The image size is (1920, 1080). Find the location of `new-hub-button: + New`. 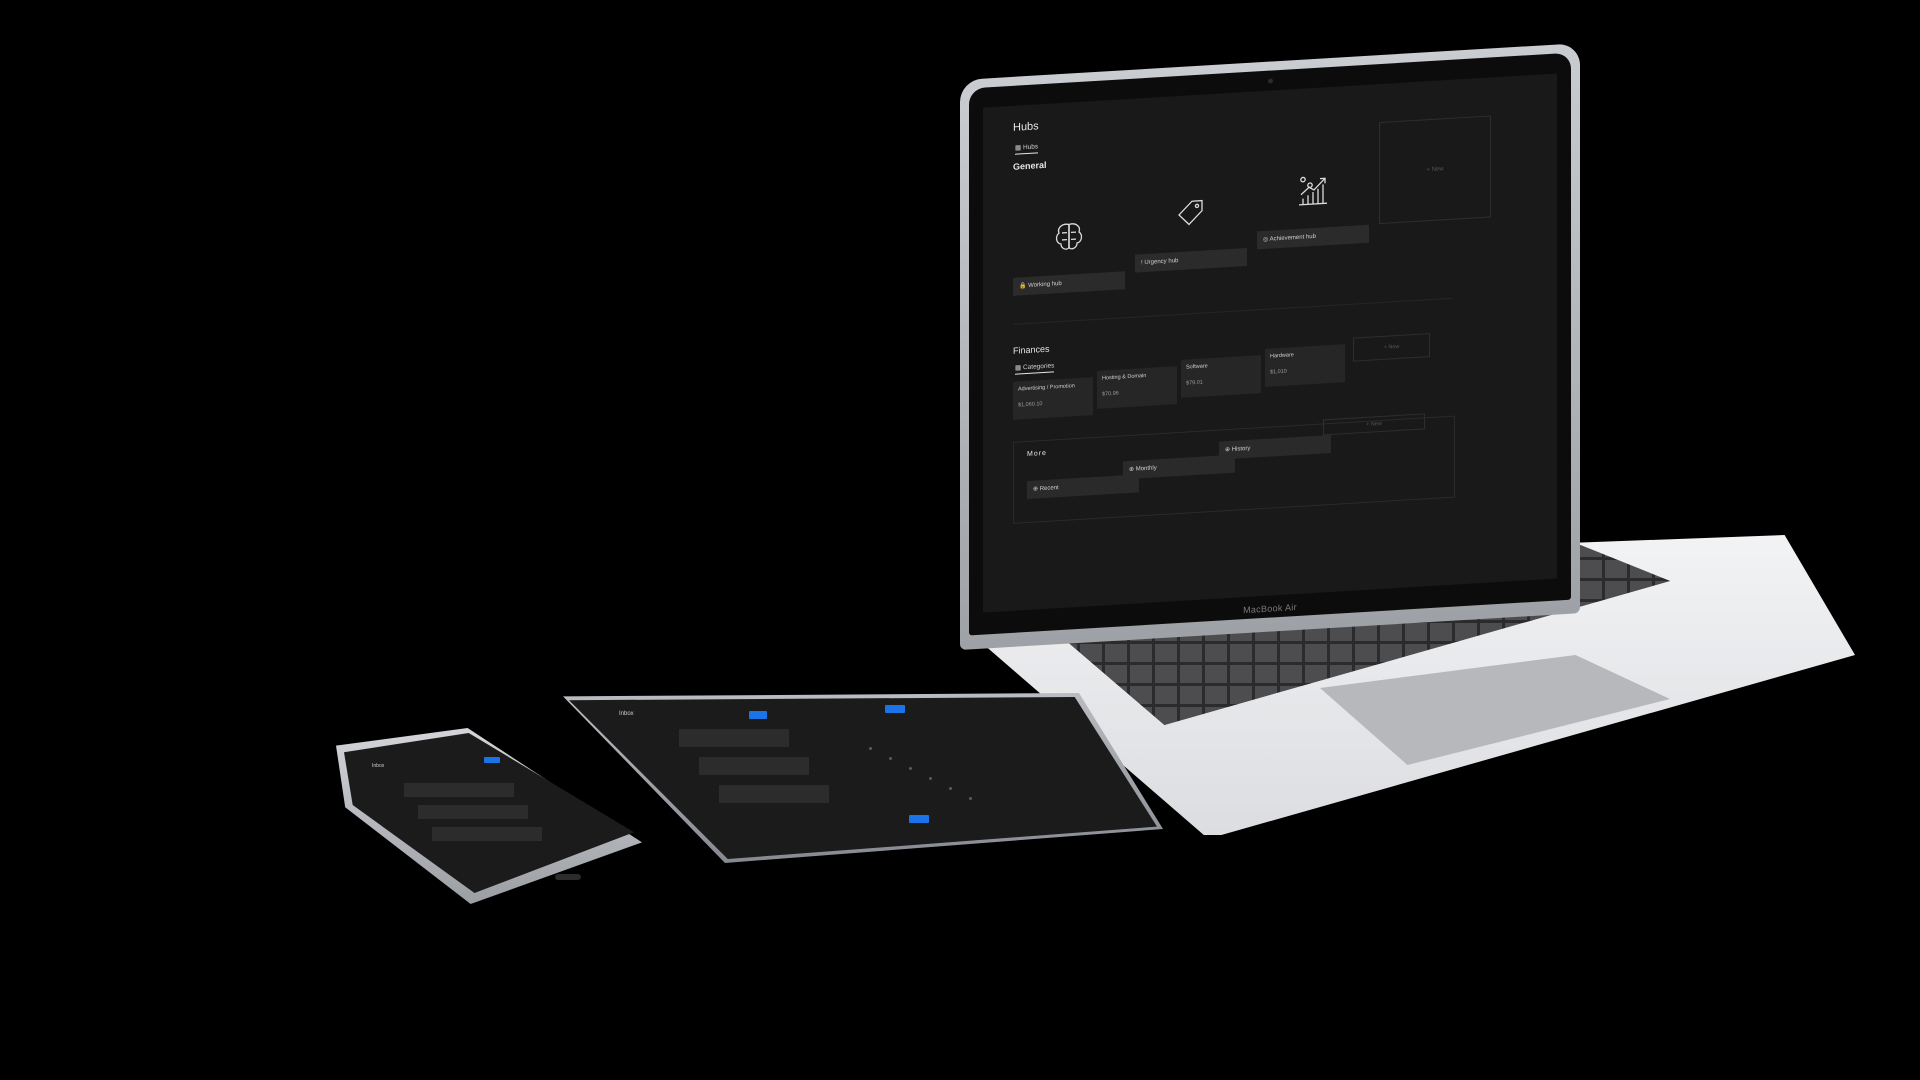

new-hub-button: + New is located at coordinates (1435, 170).